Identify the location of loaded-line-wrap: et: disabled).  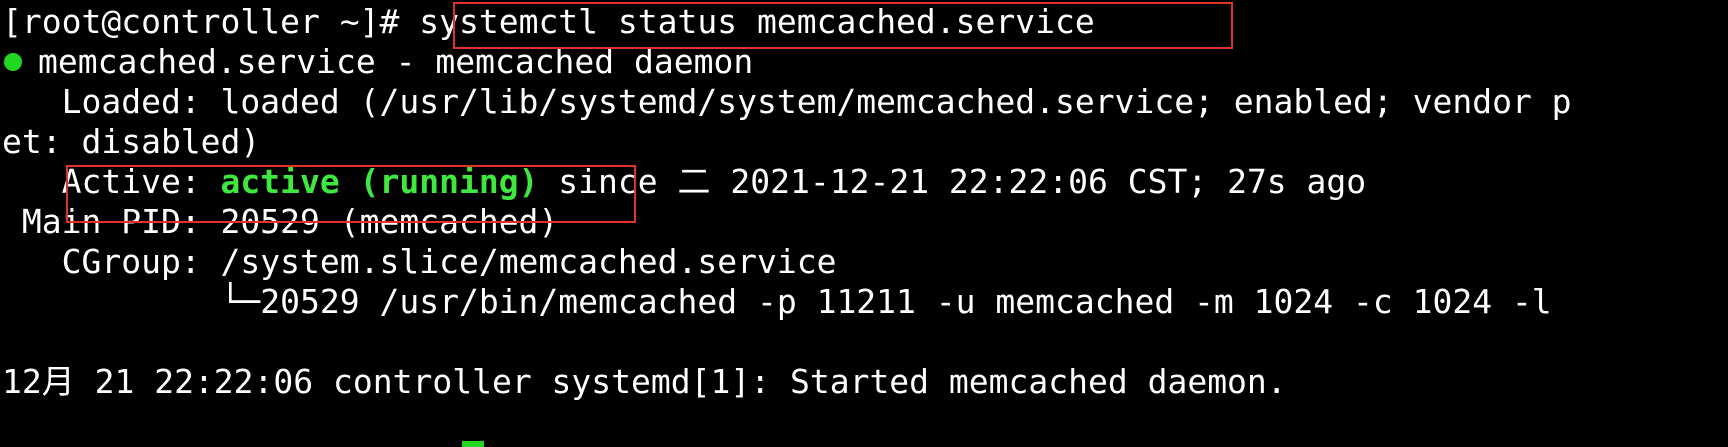
(131, 141).